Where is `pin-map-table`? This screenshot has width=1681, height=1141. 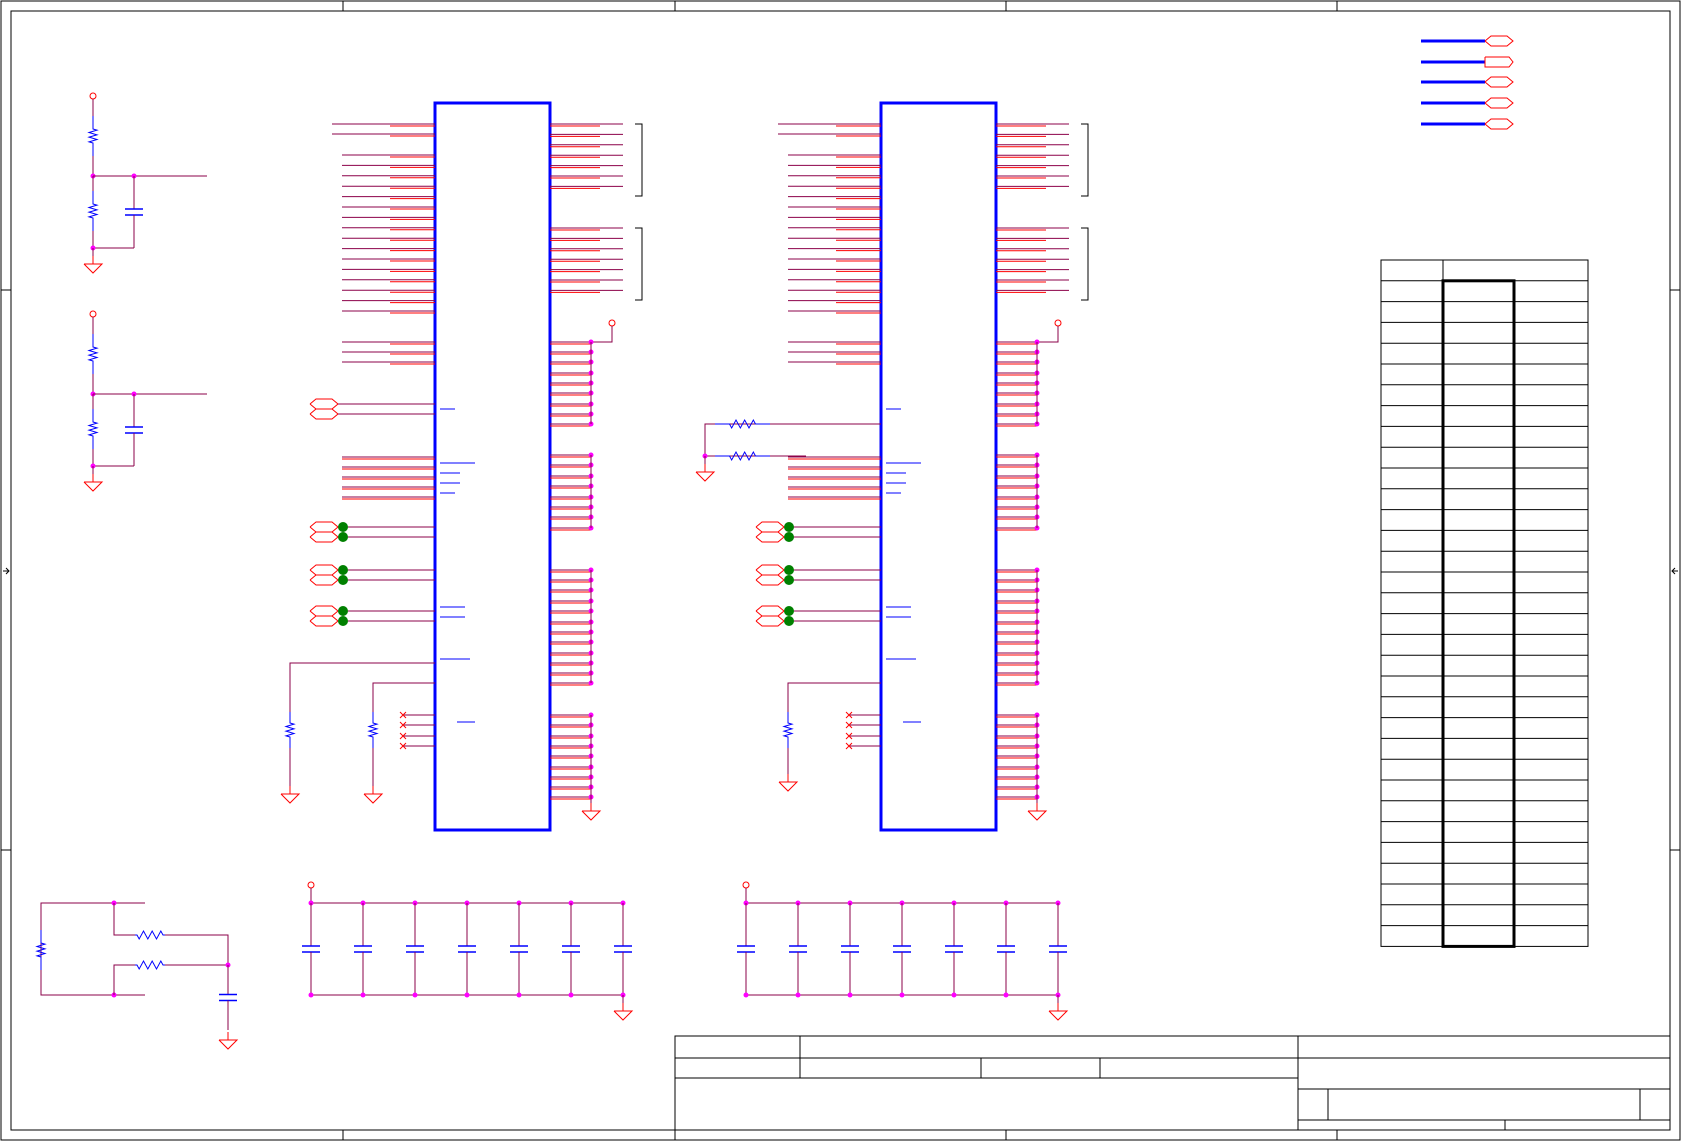
pin-map-table is located at coordinates (1484, 603).